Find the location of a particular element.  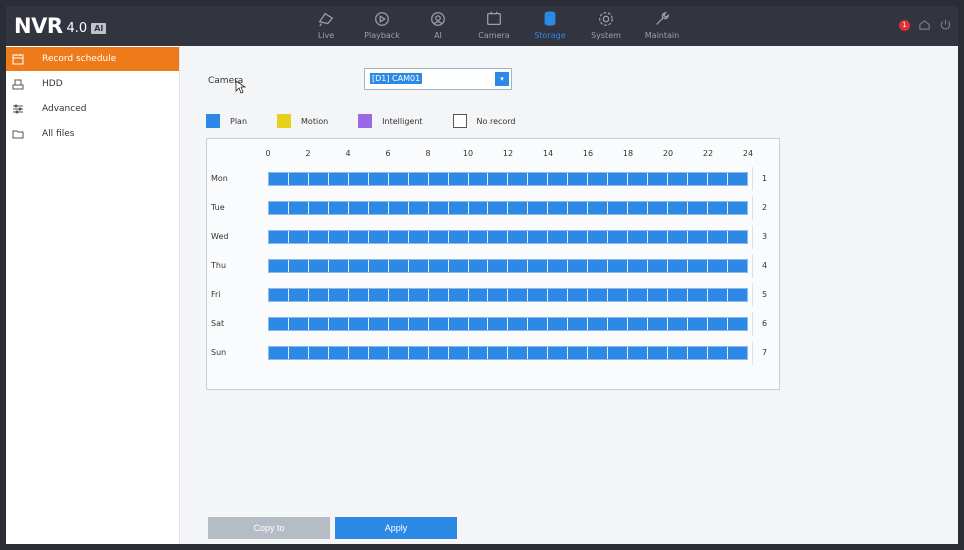

sidebar-item-hdd: HDD is located at coordinates (92, 84).